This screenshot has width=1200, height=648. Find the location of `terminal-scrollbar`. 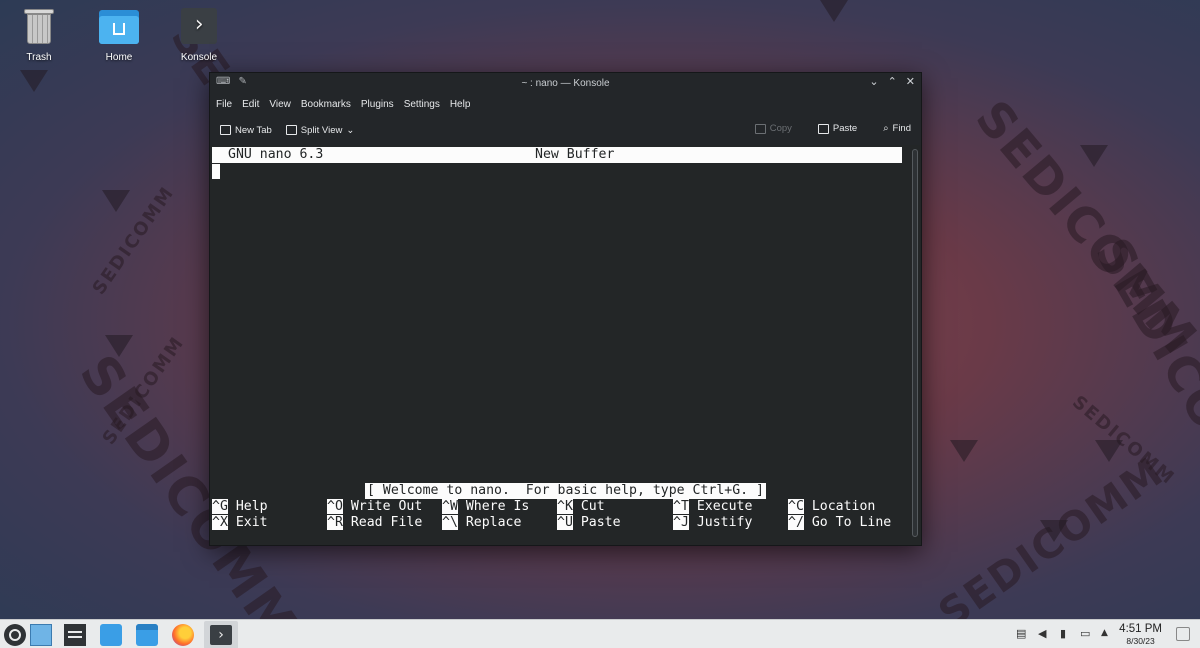

terminal-scrollbar is located at coordinates (915, 343).